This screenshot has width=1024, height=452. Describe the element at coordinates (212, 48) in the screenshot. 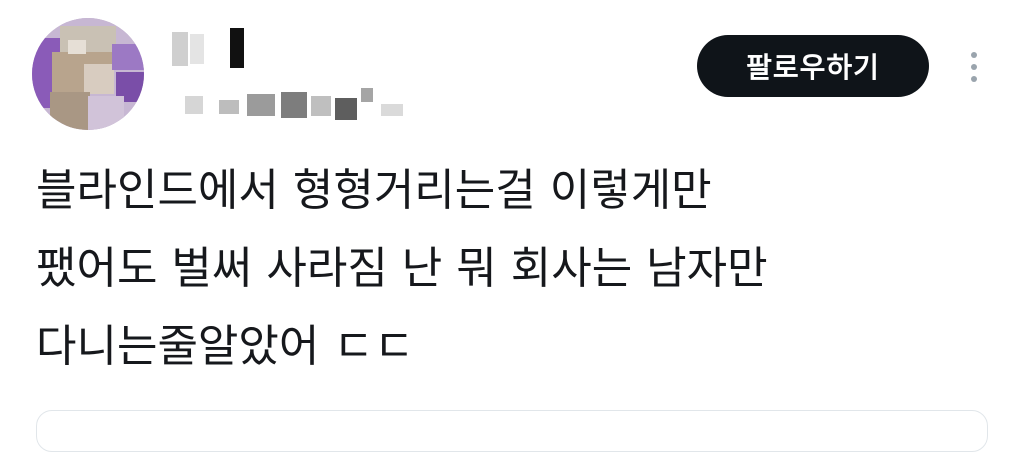

I see `display-name-redacted` at that location.